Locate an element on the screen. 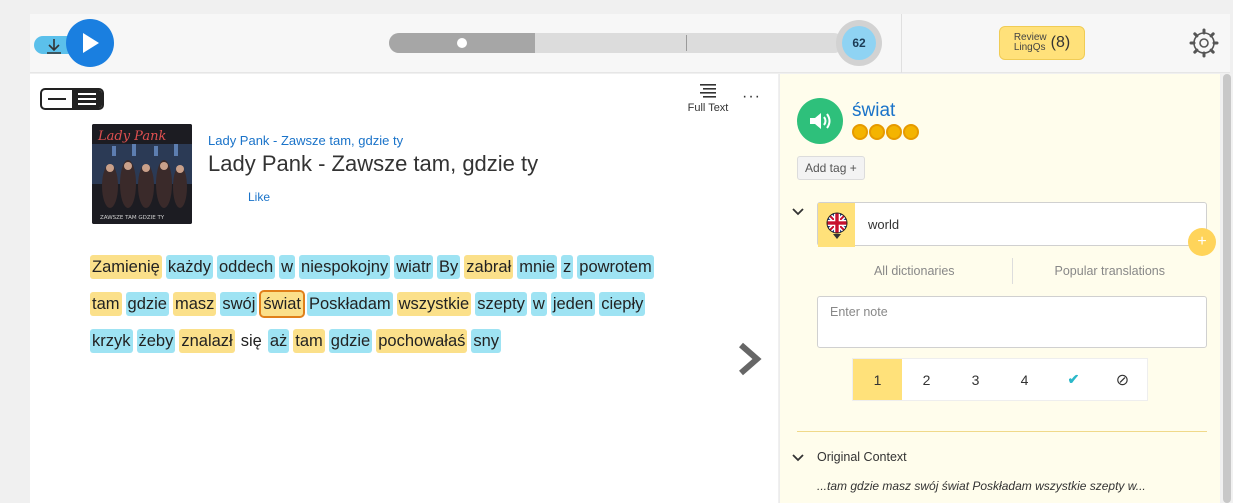 The height and width of the screenshot is (503, 1233). caret-down-icon is located at coordinates (836, 236).